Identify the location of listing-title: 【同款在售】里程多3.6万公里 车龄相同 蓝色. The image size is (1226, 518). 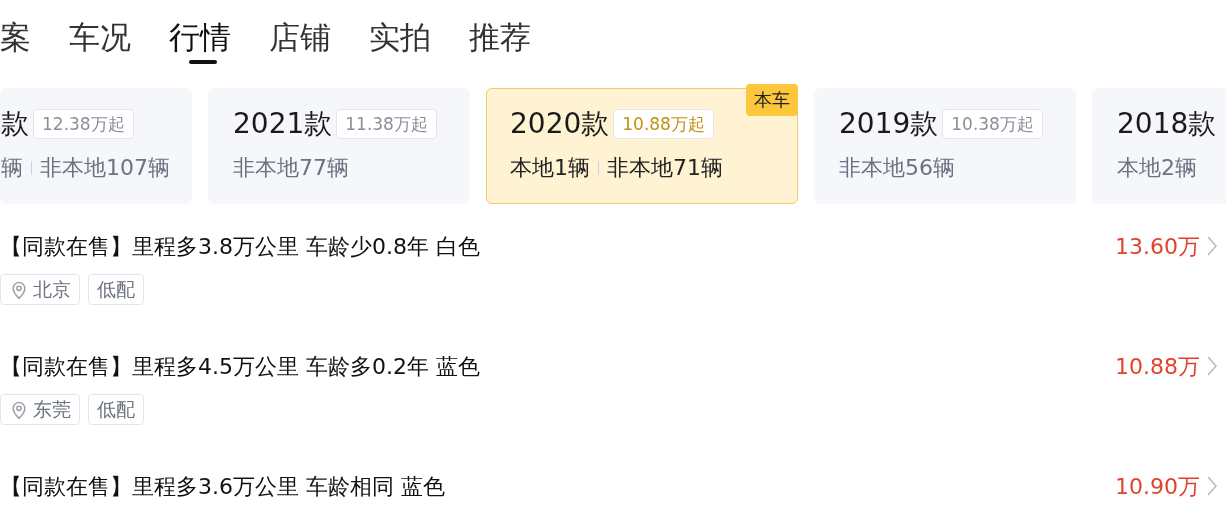
(222, 486).